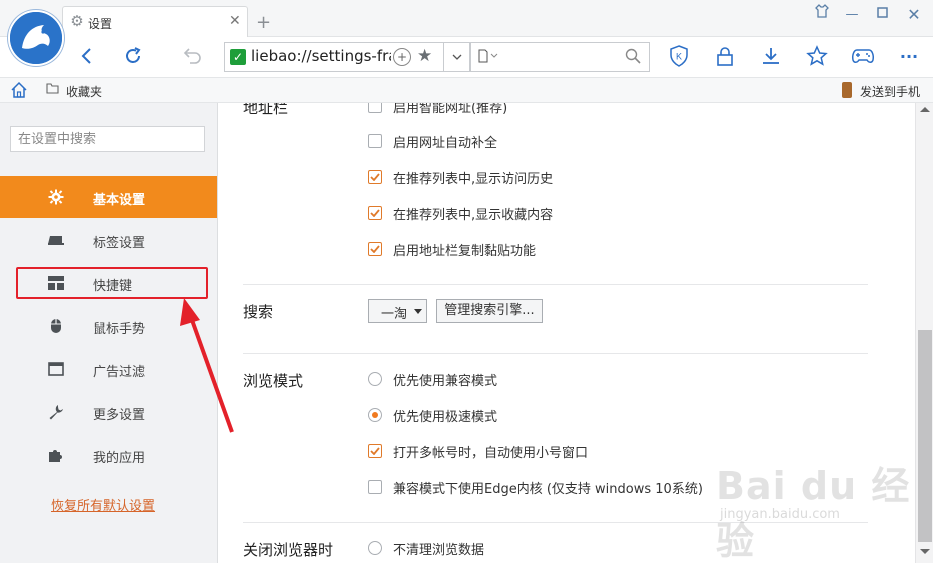 The width and height of the screenshot is (933, 565). What do you see at coordinates (450, 109) in the screenshot?
I see `option-label: 启用智能网址(推荐)` at bounding box center [450, 109].